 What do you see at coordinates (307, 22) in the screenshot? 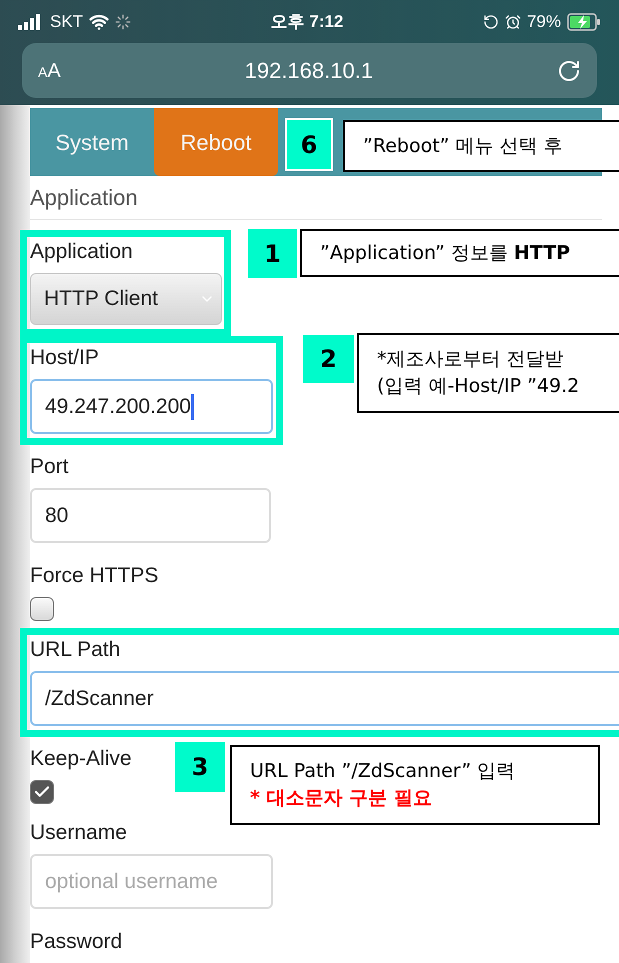
I see `clock: 오후 7:12` at bounding box center [307, 22].